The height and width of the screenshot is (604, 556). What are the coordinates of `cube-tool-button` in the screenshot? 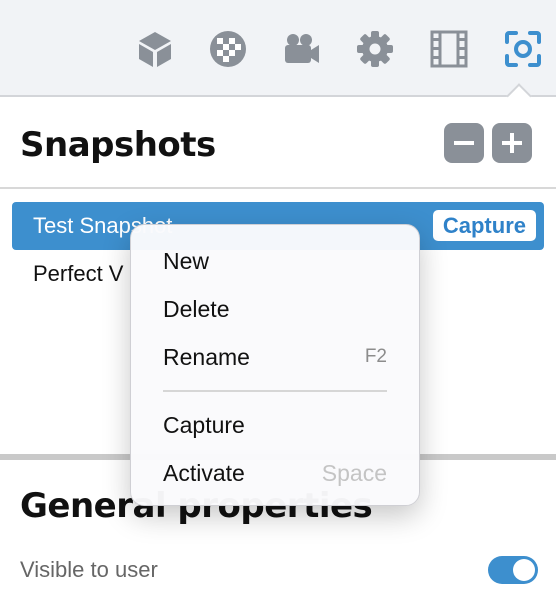 It's located at (155, 49).